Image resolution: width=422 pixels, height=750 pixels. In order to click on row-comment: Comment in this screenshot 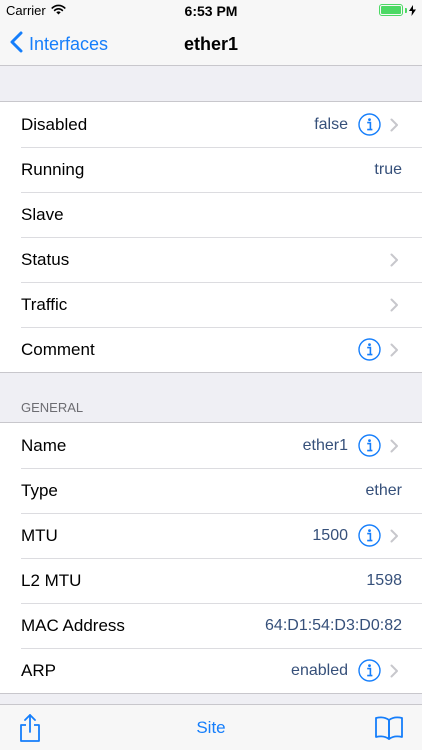, I will do `click(211, 349)`.